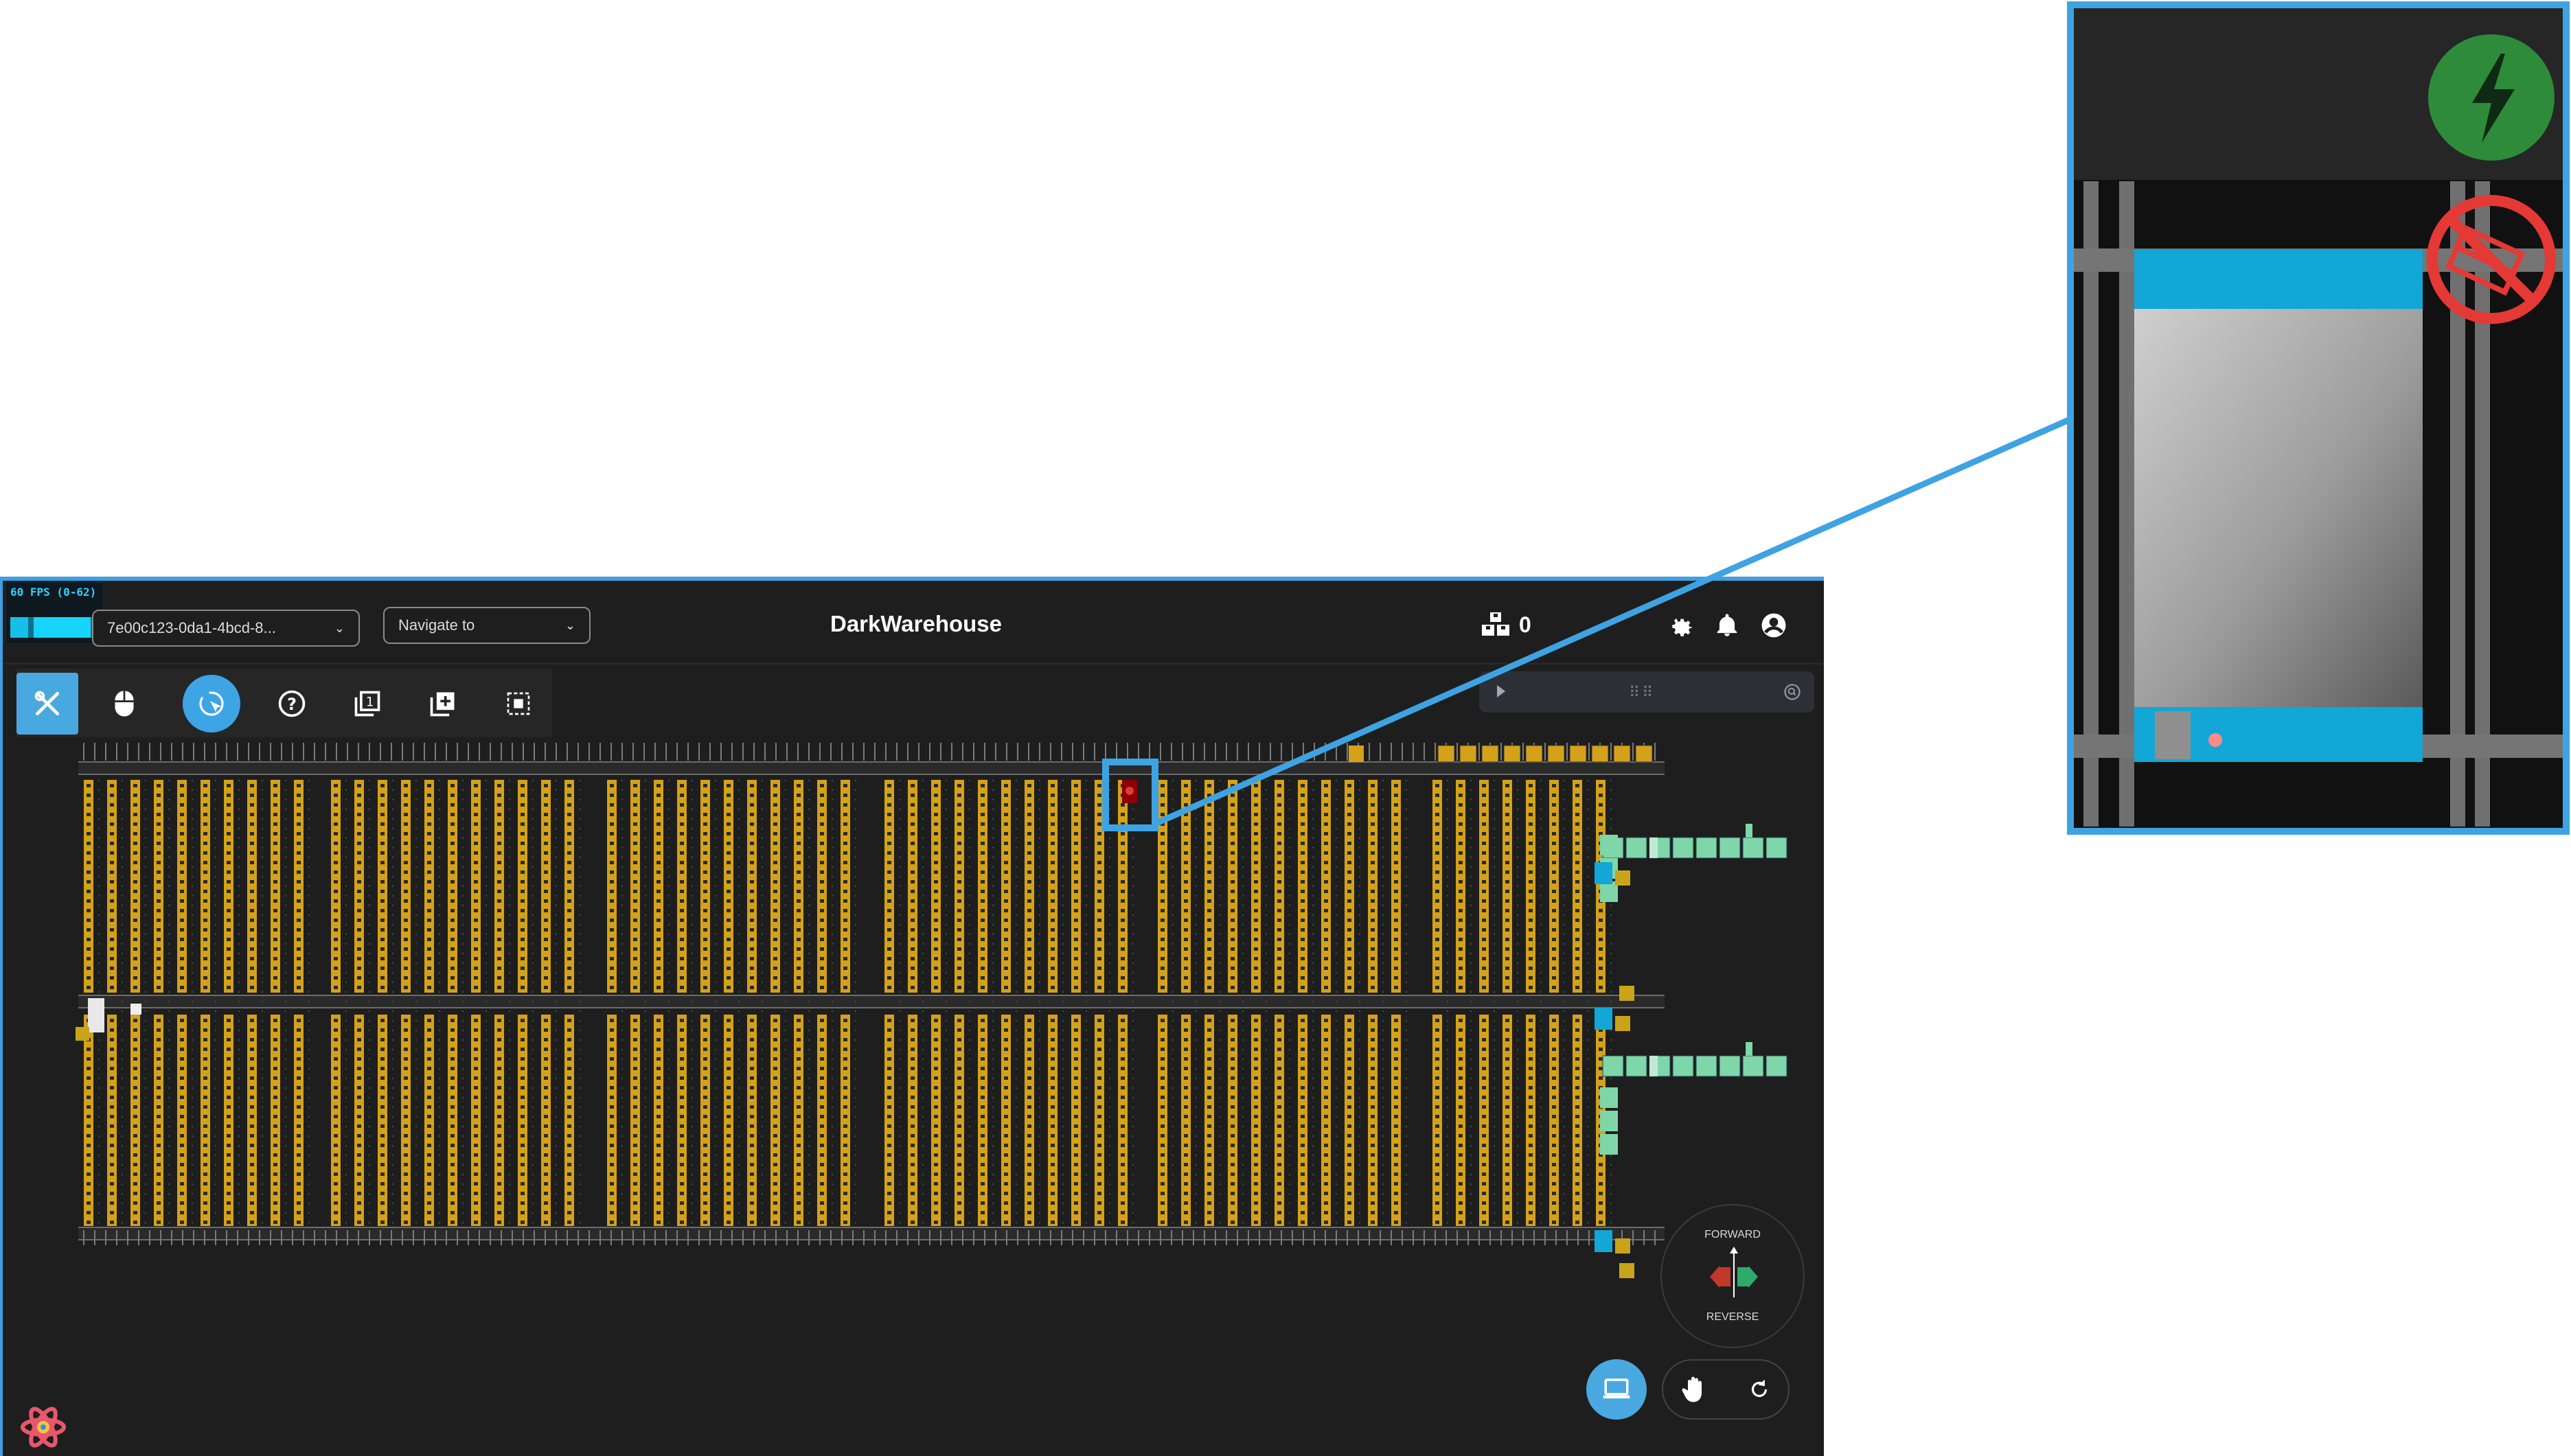 The width and height of the screenshot is (2571, 1456). I want to click on zoom-callout-panel, so click(2318, 418).